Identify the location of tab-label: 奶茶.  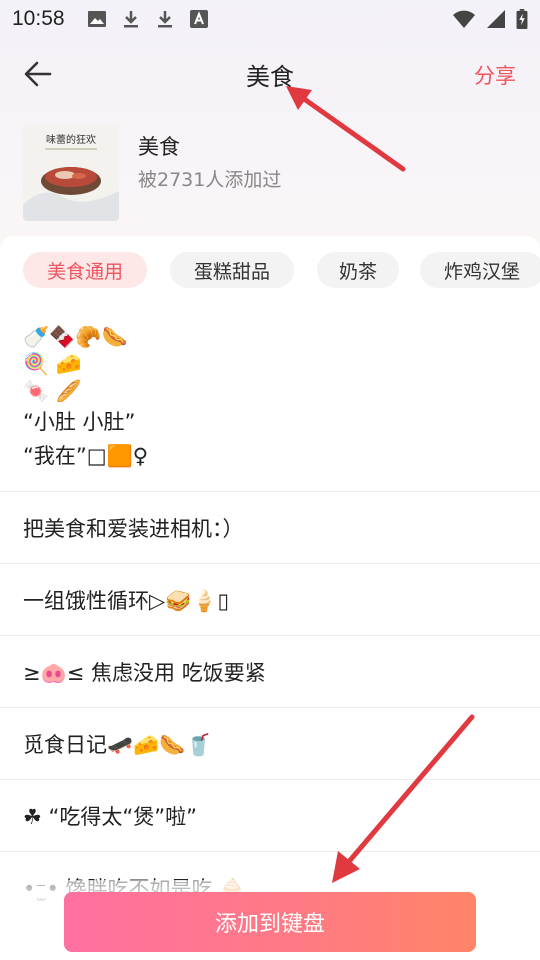
(357, 271).